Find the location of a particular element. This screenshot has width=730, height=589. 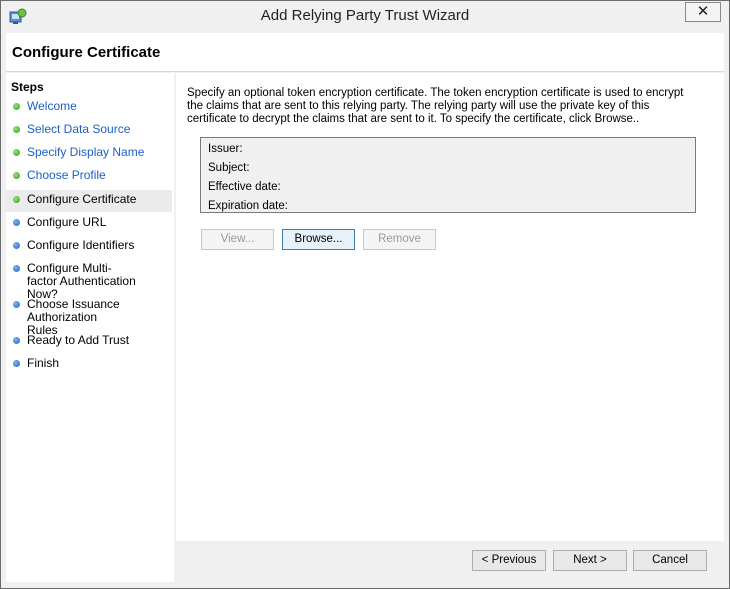

step-label: Configure URL is located at coordinates (67, 222).